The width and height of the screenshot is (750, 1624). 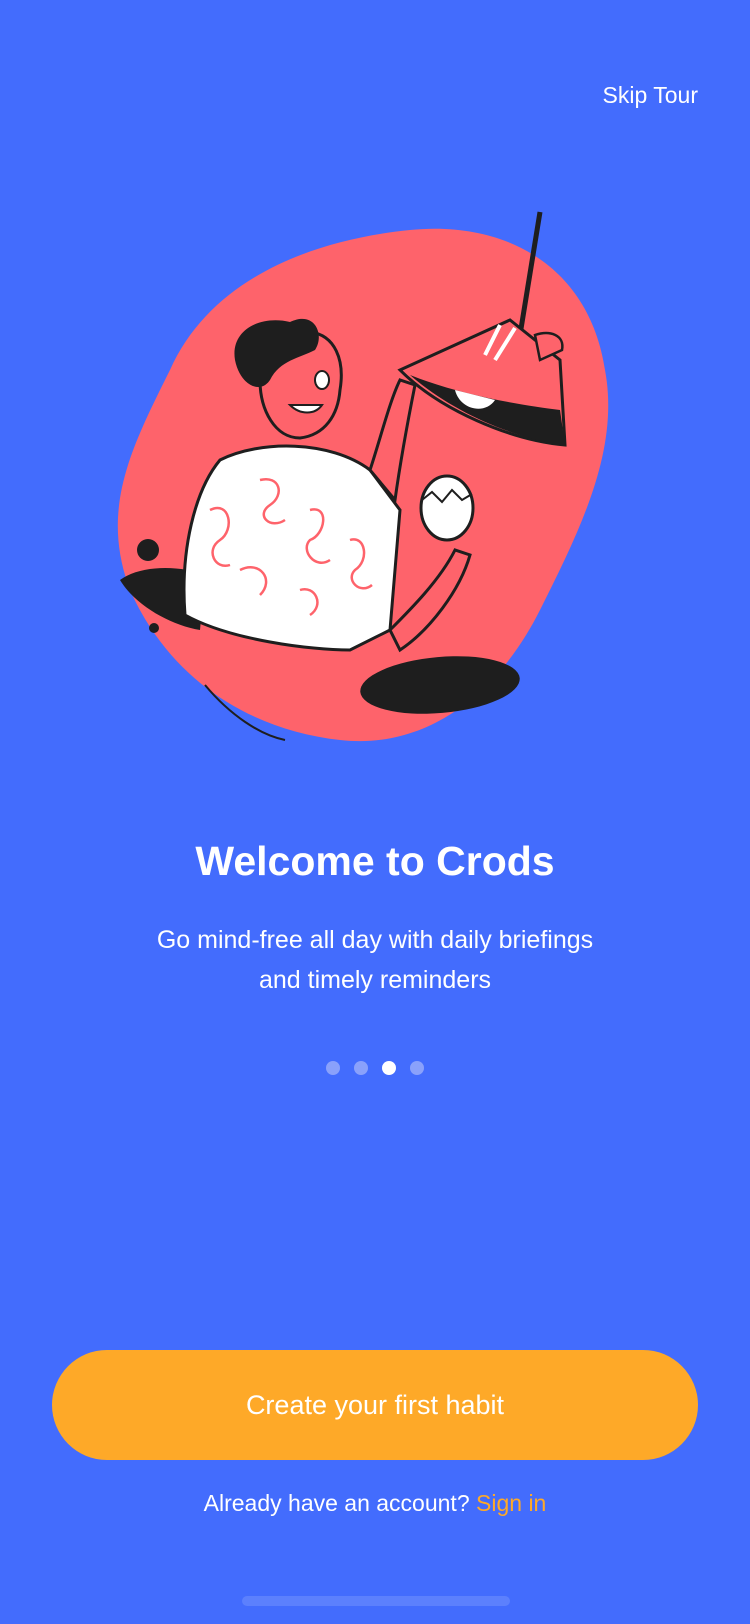 I want to click on signin-prompt: Already have an account?, so click(x=340, y=1503).